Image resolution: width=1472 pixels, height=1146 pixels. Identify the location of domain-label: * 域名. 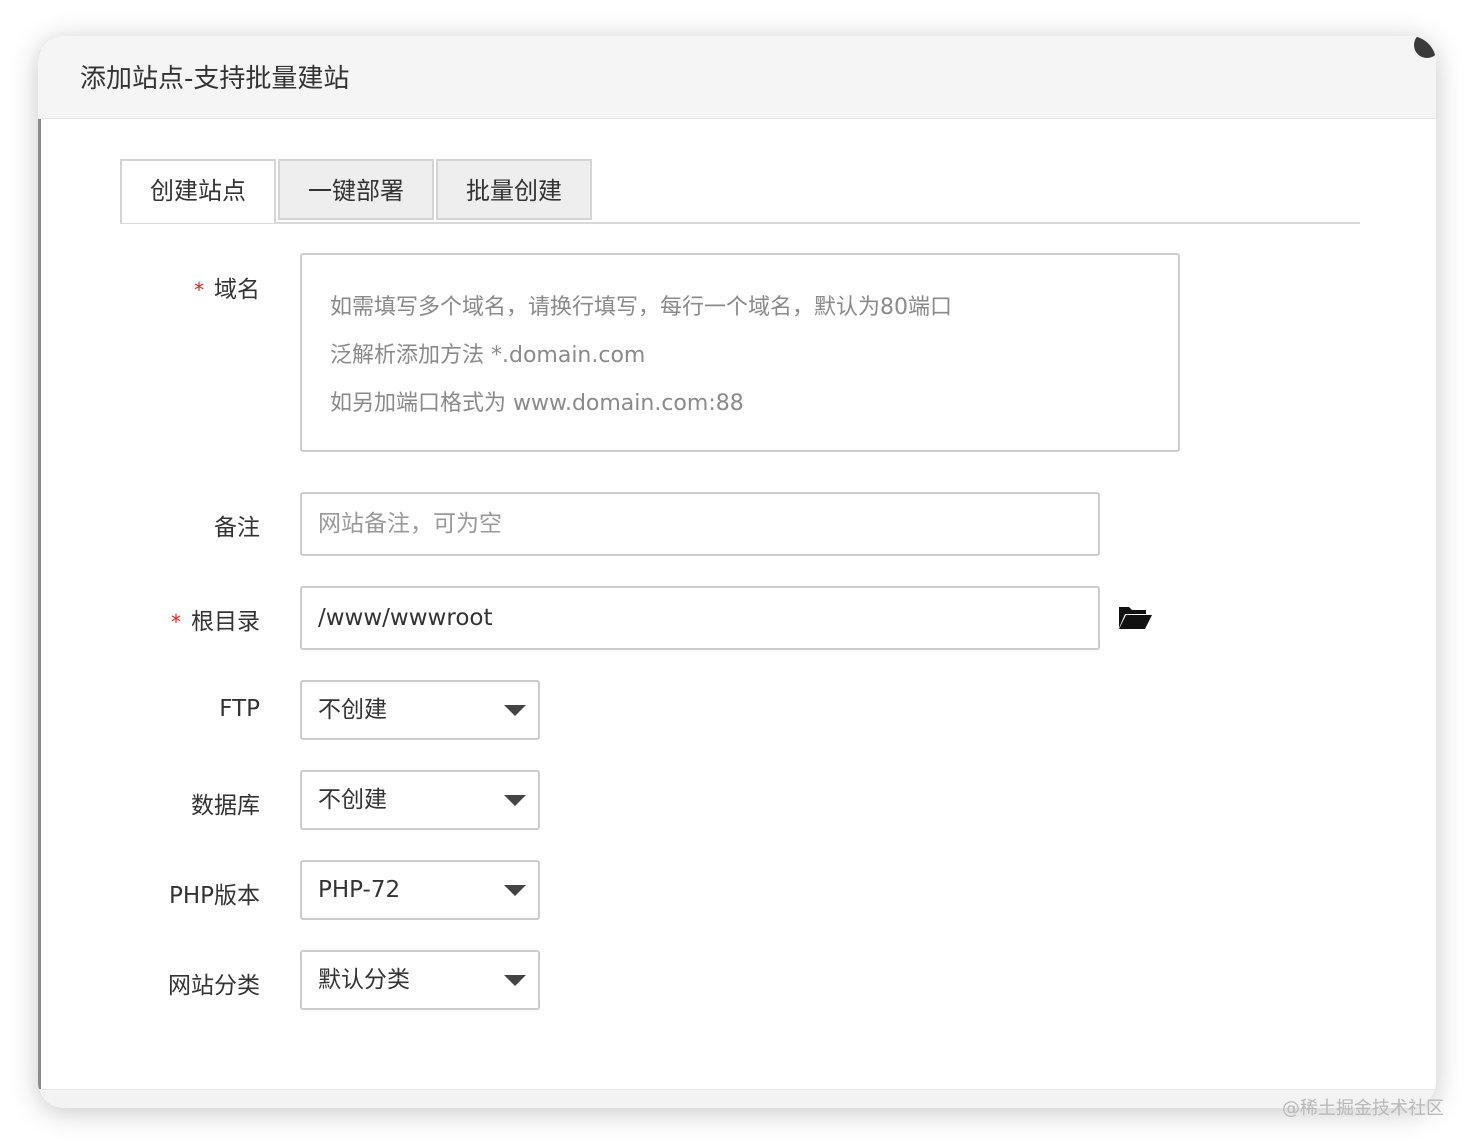
(227, 287).